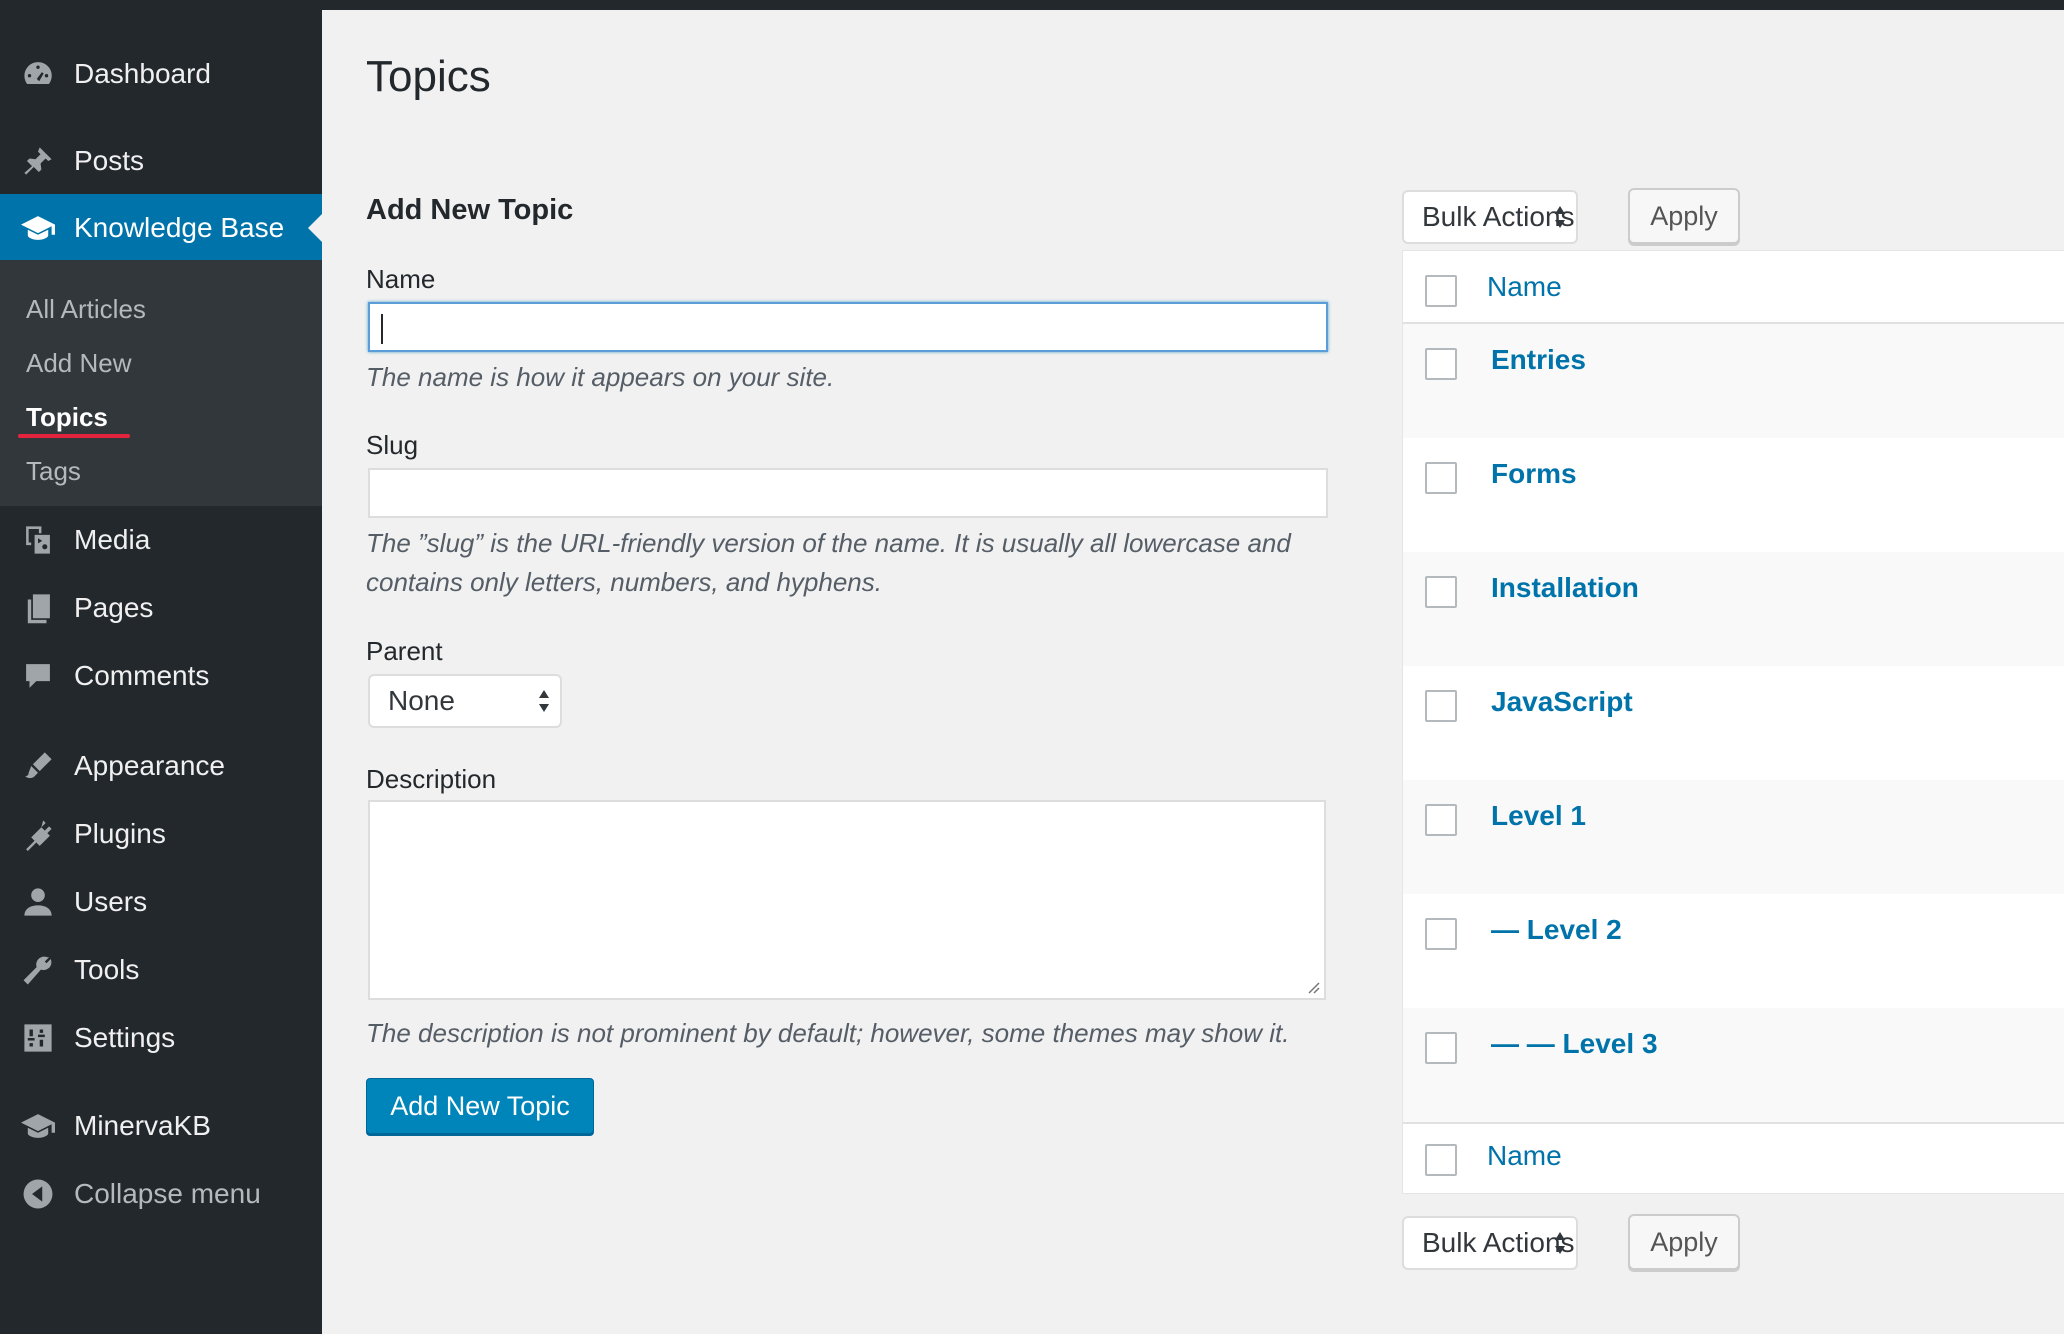 Image resolution: width=2064 pixels, height=1334 pixels. Describe the element at coordinates (38, 540) in the screenshot. I see `media-icon` at that location.